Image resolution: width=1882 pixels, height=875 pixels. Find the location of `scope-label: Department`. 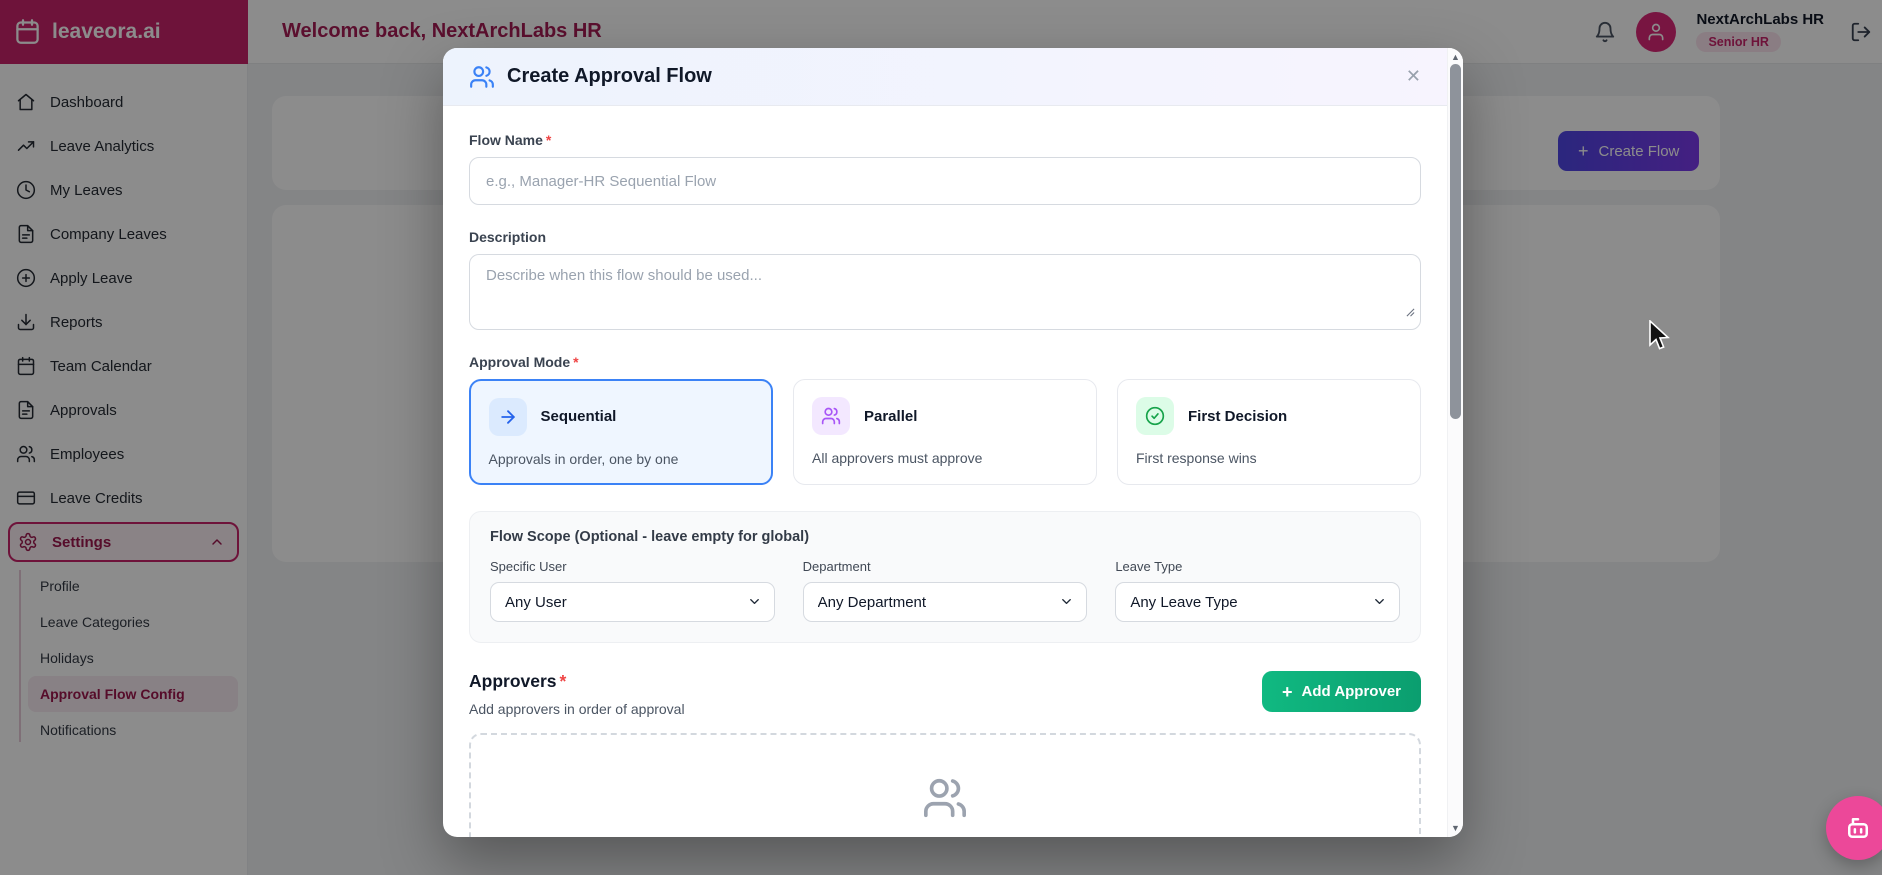

scope-label: Department is located at coordinates (836, 566).